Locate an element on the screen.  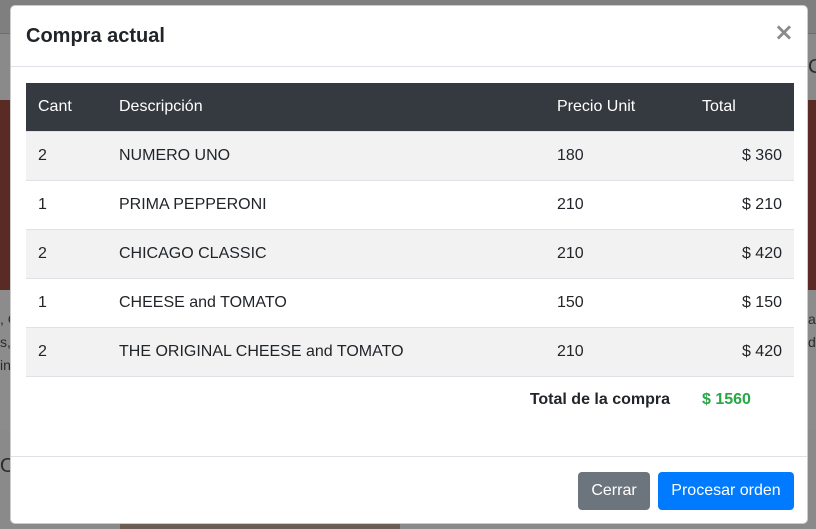
purchase-total-label: Total de la compra is located at coordinates (599, 400).